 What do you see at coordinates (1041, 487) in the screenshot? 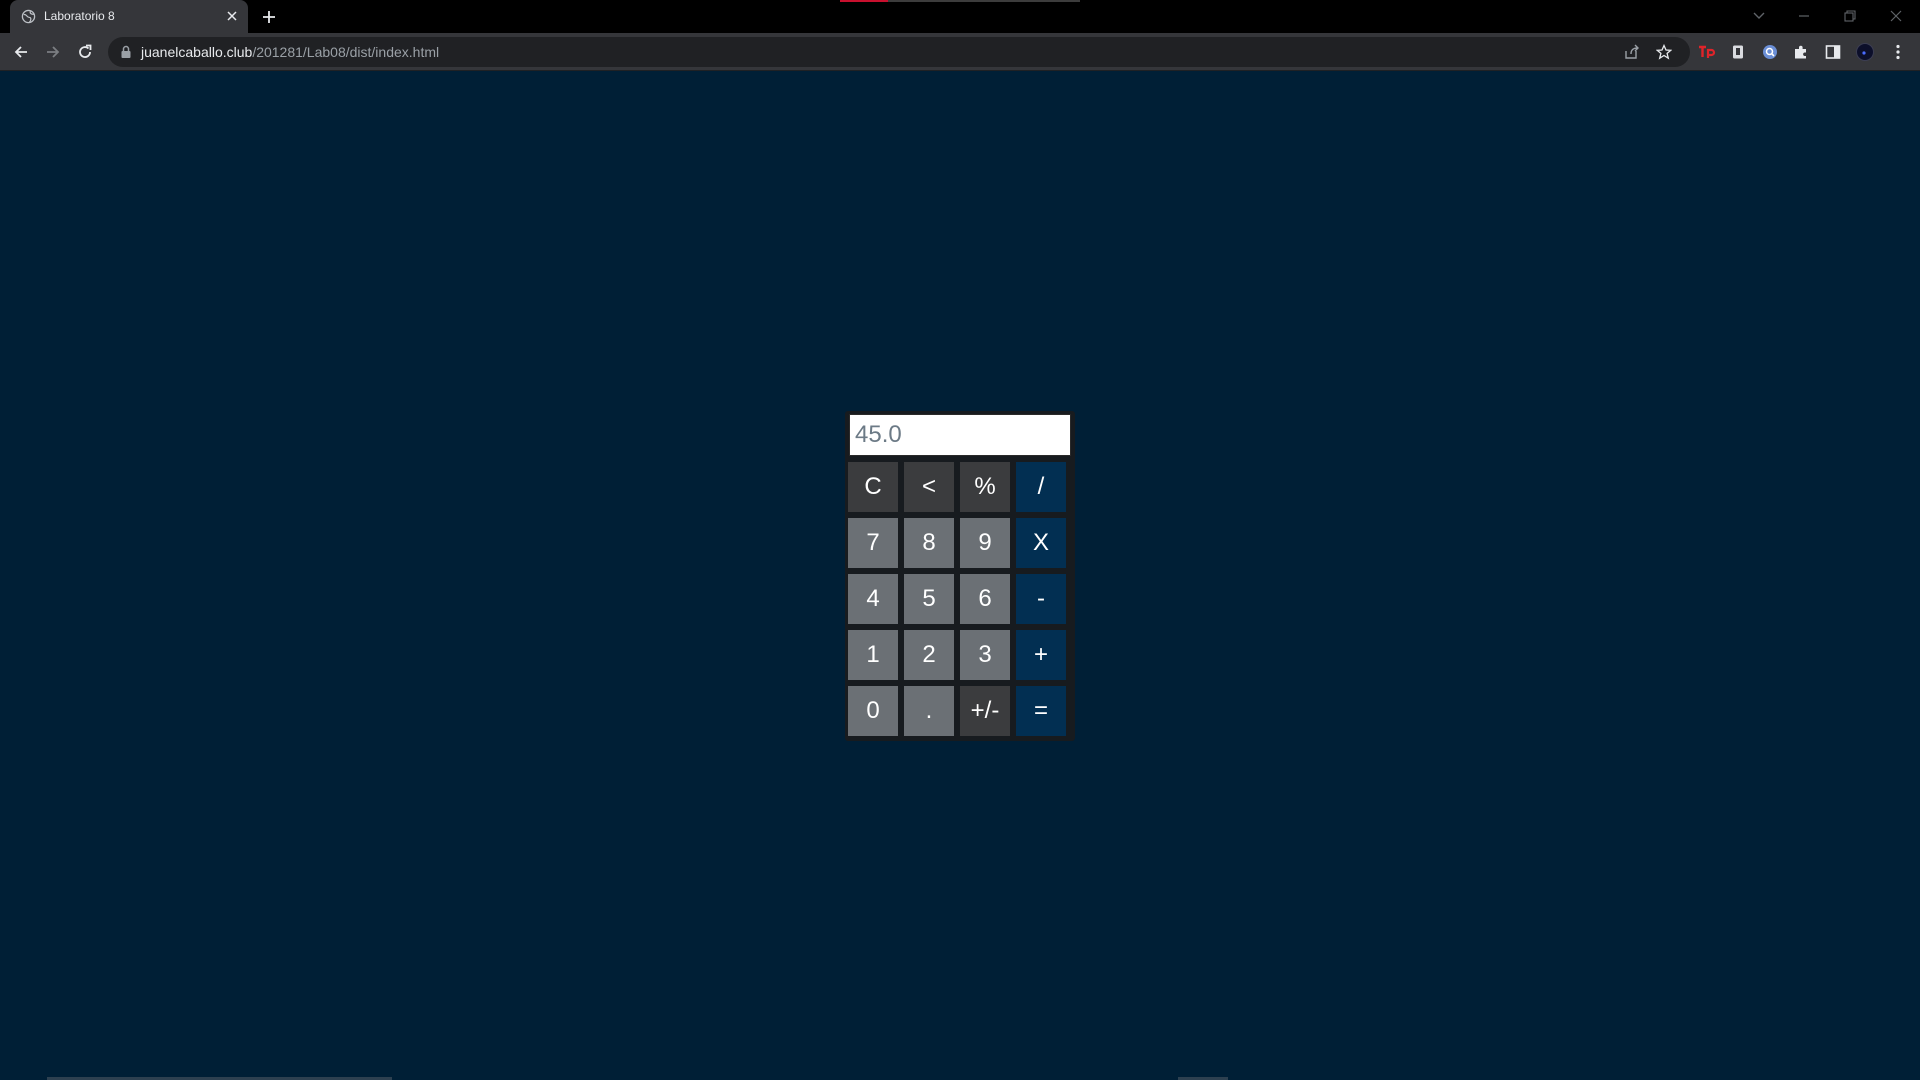
I see `divide-button: /` at bounding box center [1041, 487].